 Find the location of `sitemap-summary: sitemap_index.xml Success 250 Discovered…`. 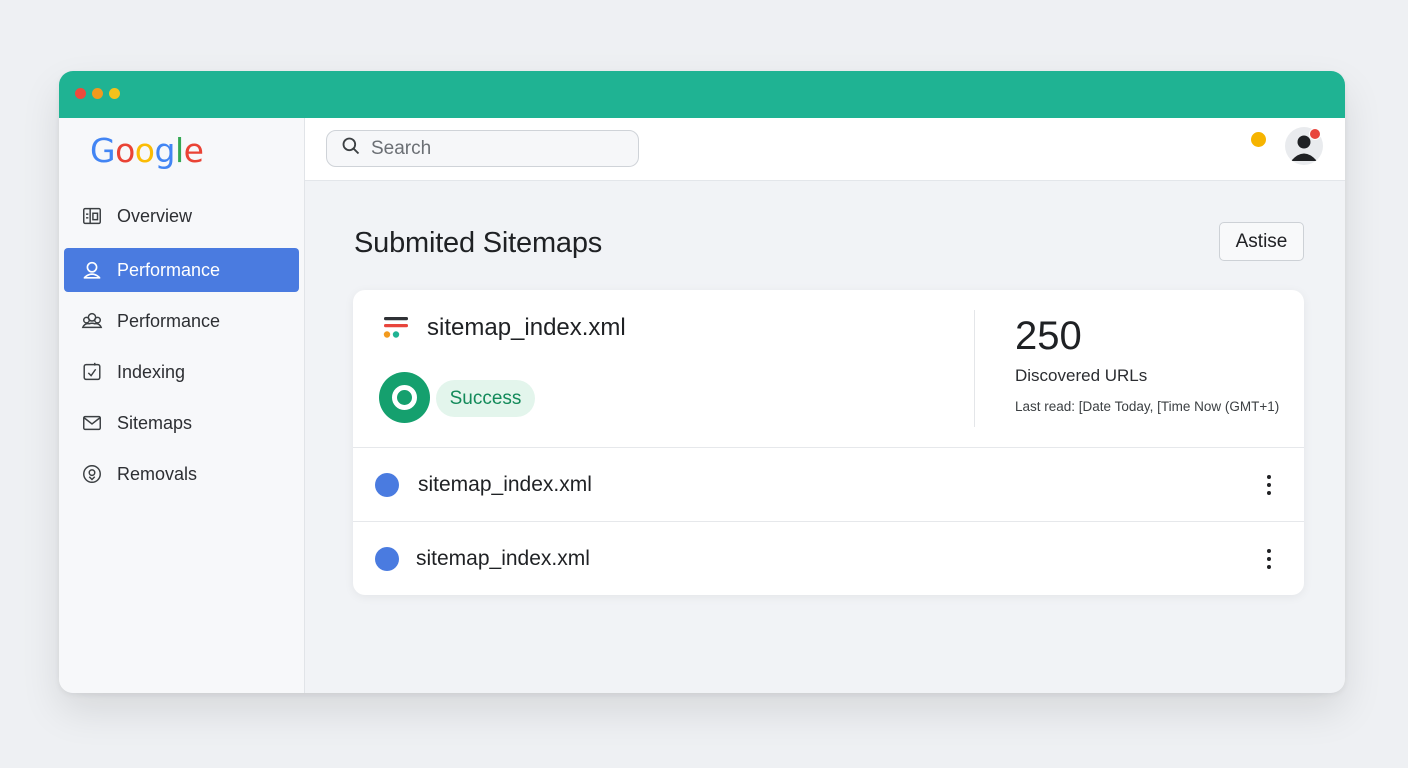

sitemap-summary: sitemap_index.xml Success 250 Discovered… is located at coordinates (828, 369).